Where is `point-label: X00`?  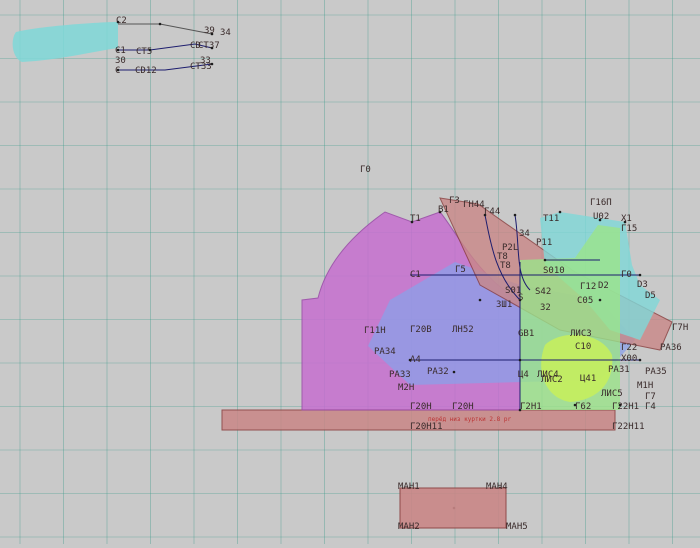
point-label: X00 is located at coordinates (629, 359).